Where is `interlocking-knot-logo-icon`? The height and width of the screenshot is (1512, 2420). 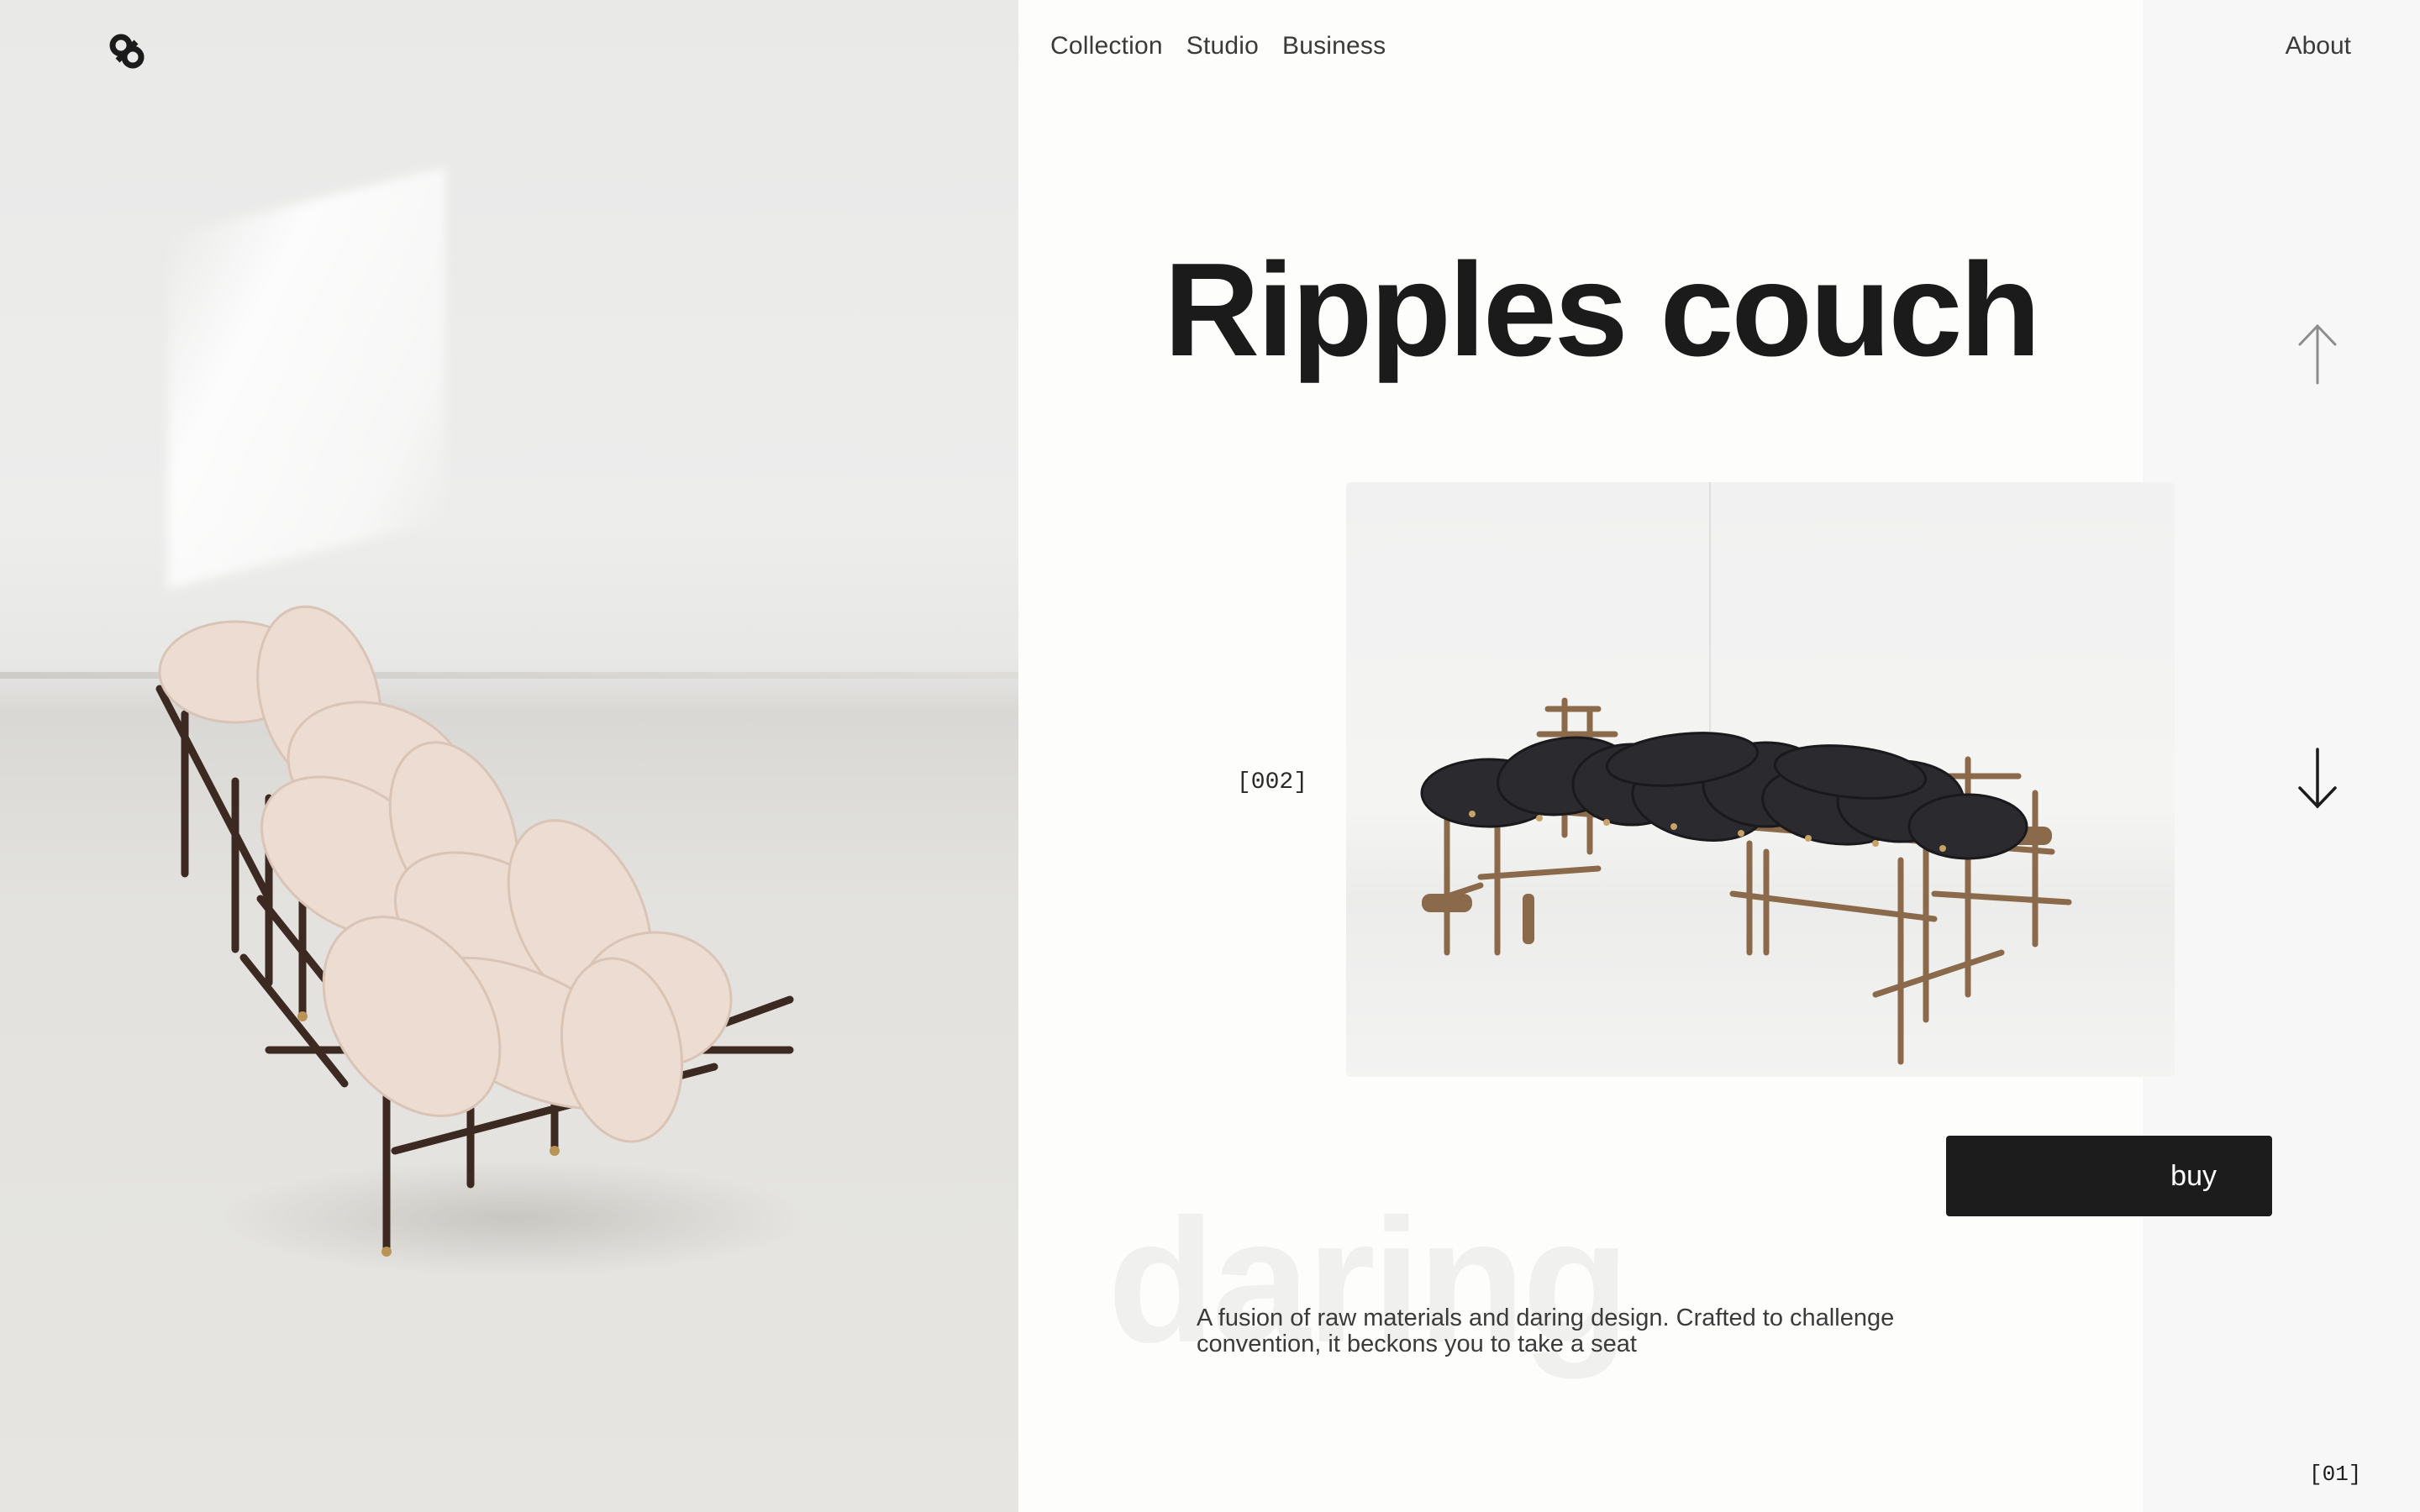 interlocking-knot-logo-icon is located at coordinates (127, 51).